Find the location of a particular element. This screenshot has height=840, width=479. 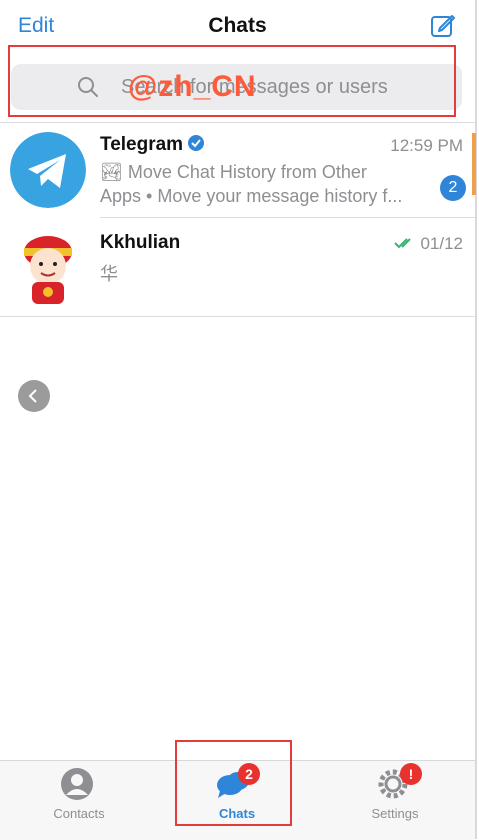

floating-back-button is located at coordinates (34, 396).